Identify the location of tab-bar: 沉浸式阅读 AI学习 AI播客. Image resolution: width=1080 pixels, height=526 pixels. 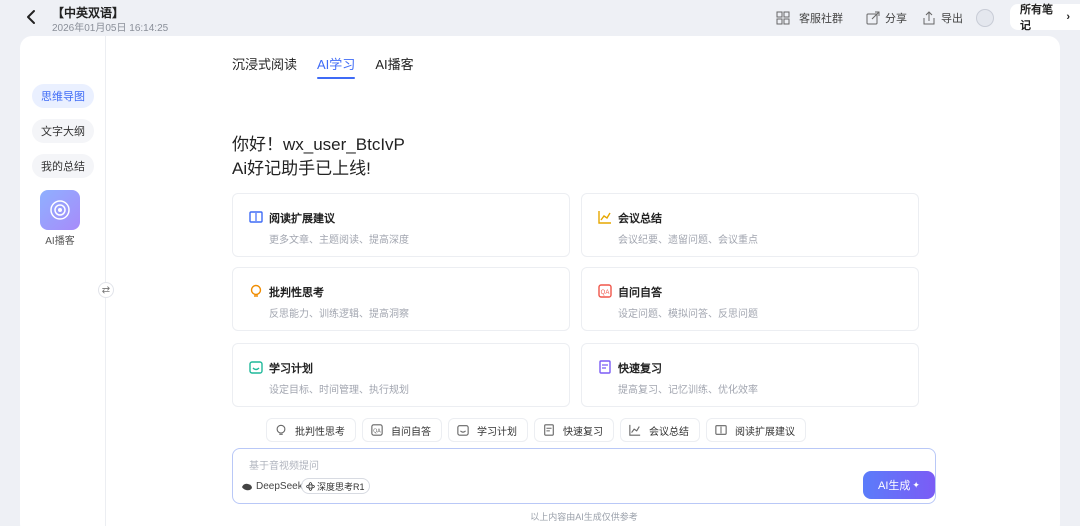
(323, 66).